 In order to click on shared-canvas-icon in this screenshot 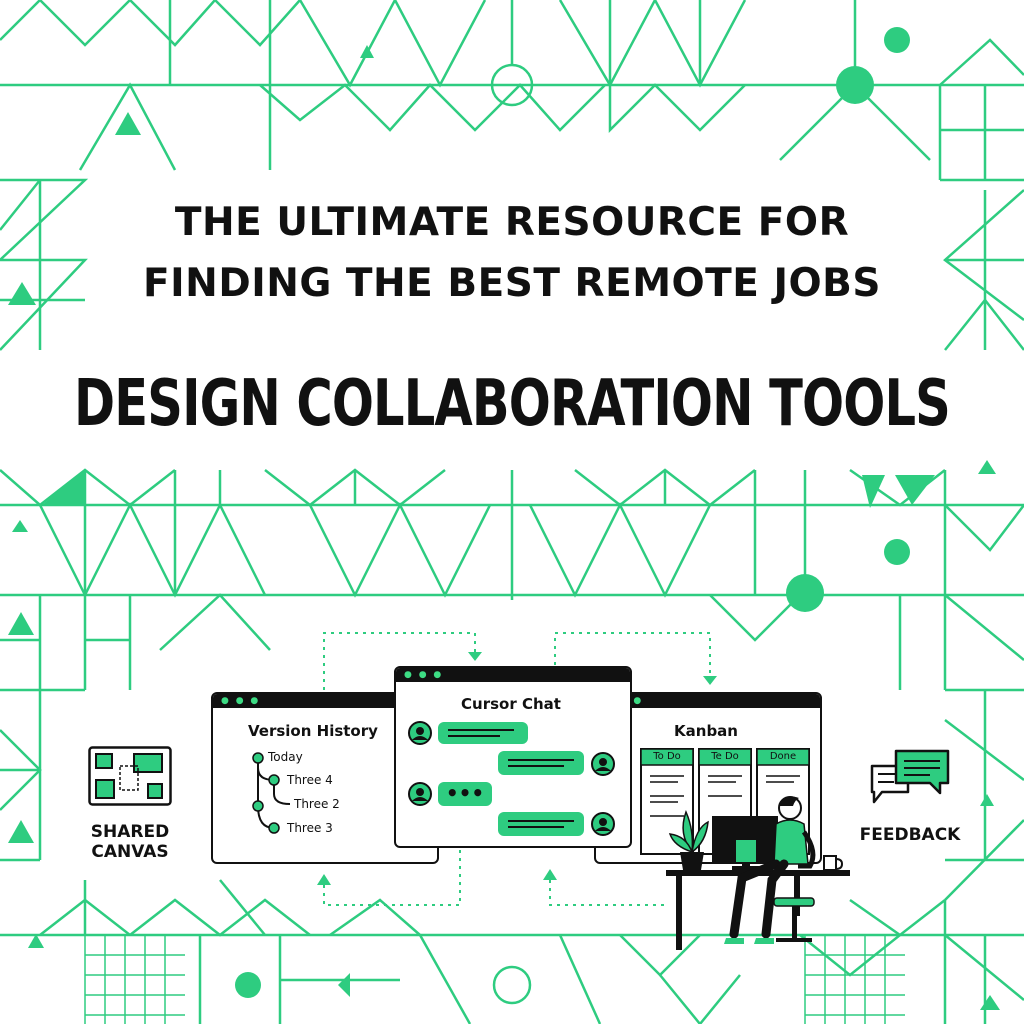, I will do `click(130, 776)`.